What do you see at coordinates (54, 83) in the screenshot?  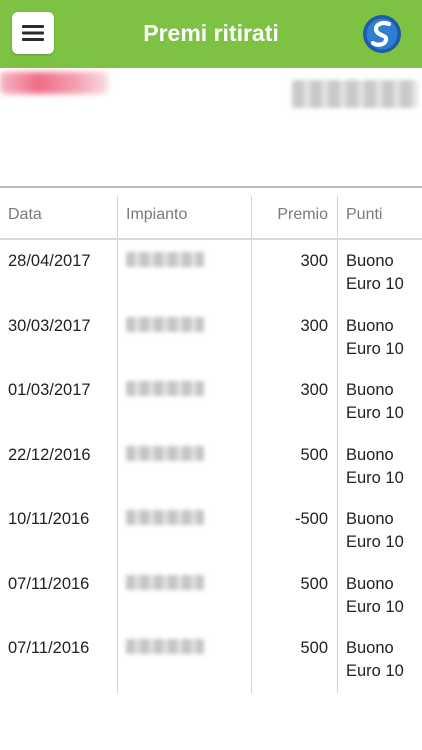 I see `blurred-user-name` at bounding box center [54, 83].